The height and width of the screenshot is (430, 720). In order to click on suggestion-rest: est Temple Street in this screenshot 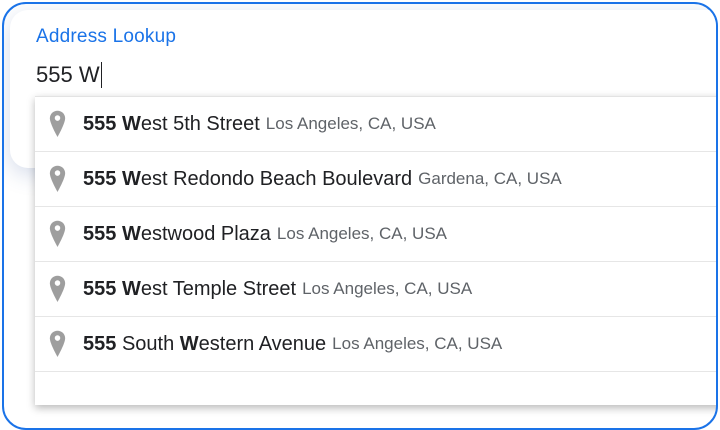, I will do `click(218, 288)`.